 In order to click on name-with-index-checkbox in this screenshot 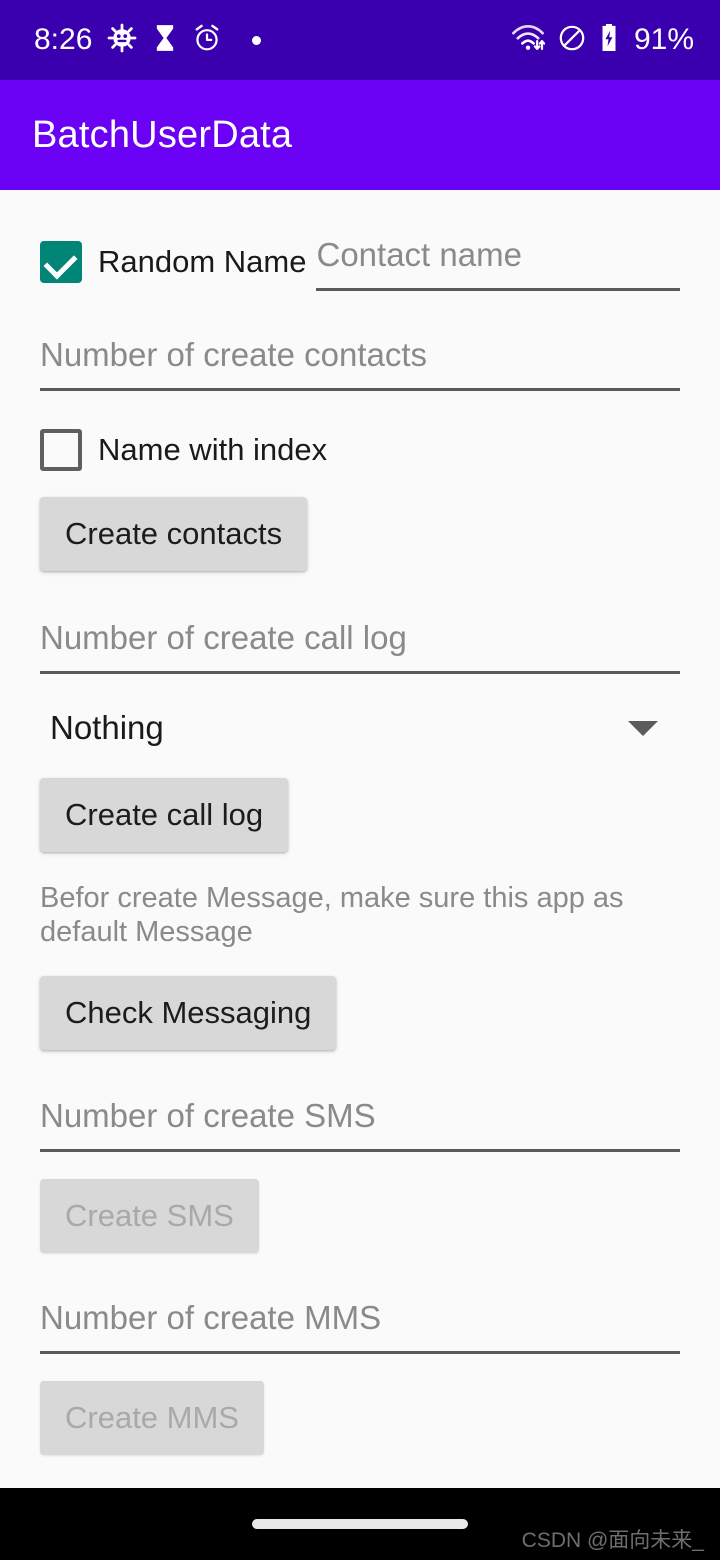, I will do `click(61, 450)`.